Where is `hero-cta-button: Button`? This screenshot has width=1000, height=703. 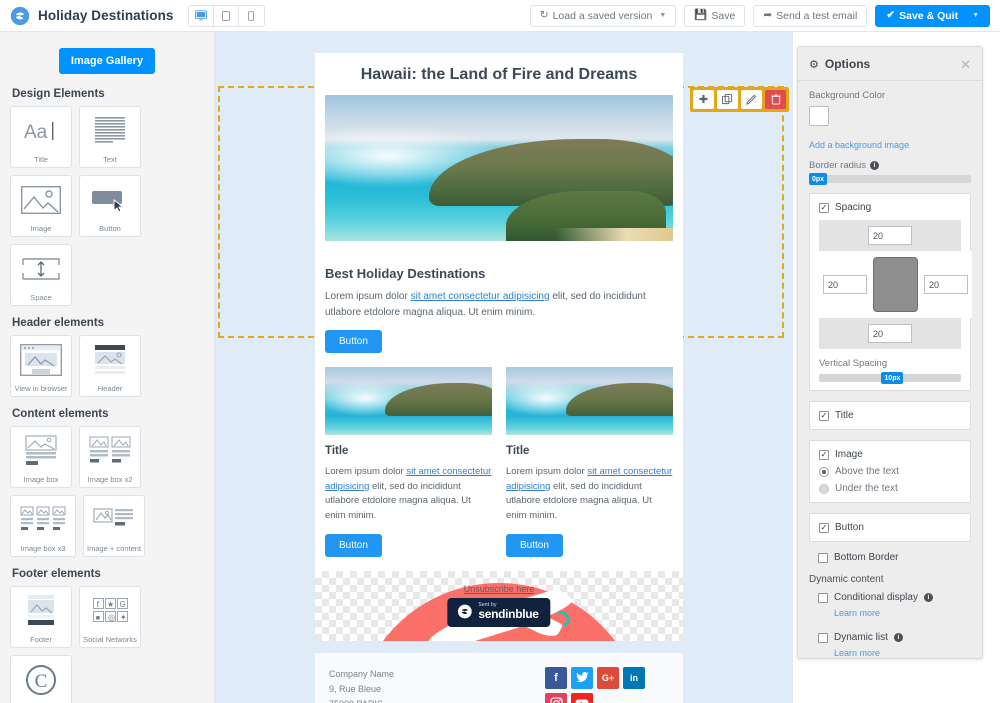
hero-cta-button: Button is located at coordinates (353, 341).